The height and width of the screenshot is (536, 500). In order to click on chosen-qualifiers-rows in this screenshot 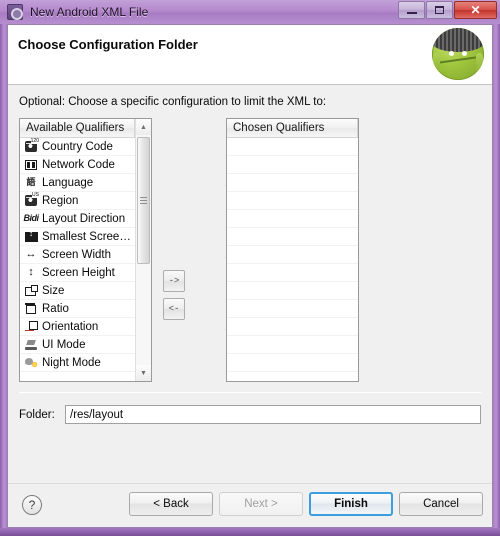, I will do `click(292, 259)`.